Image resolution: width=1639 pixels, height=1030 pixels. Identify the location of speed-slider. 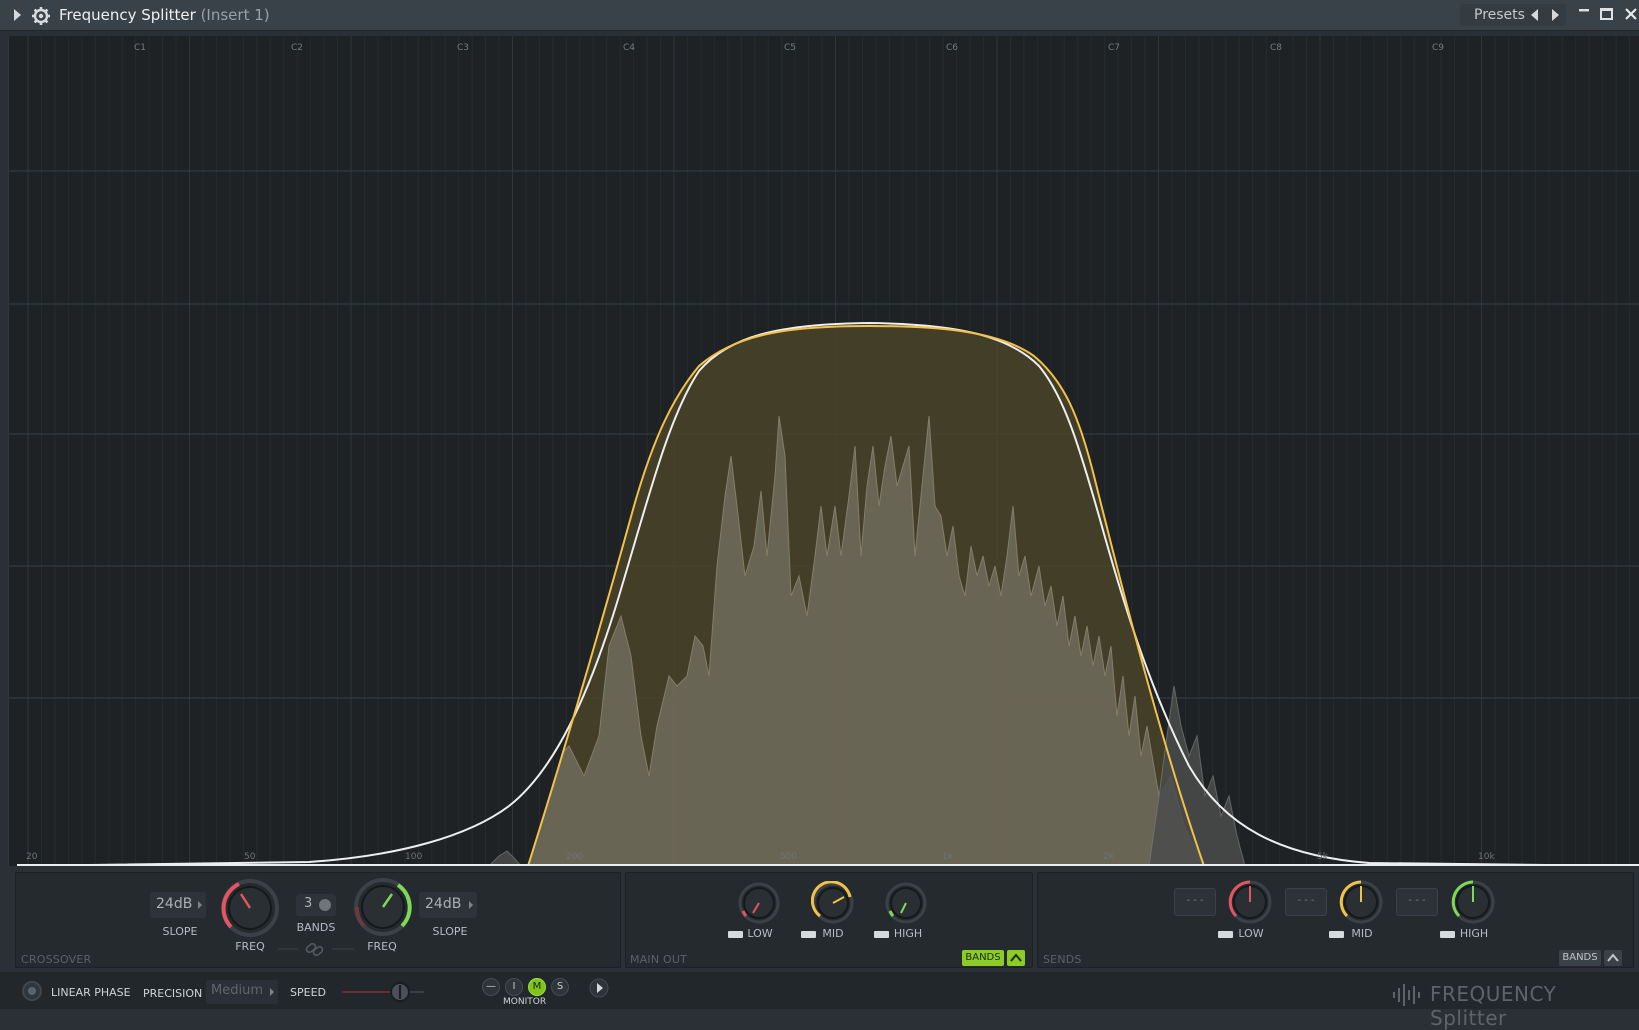
(383, 992).